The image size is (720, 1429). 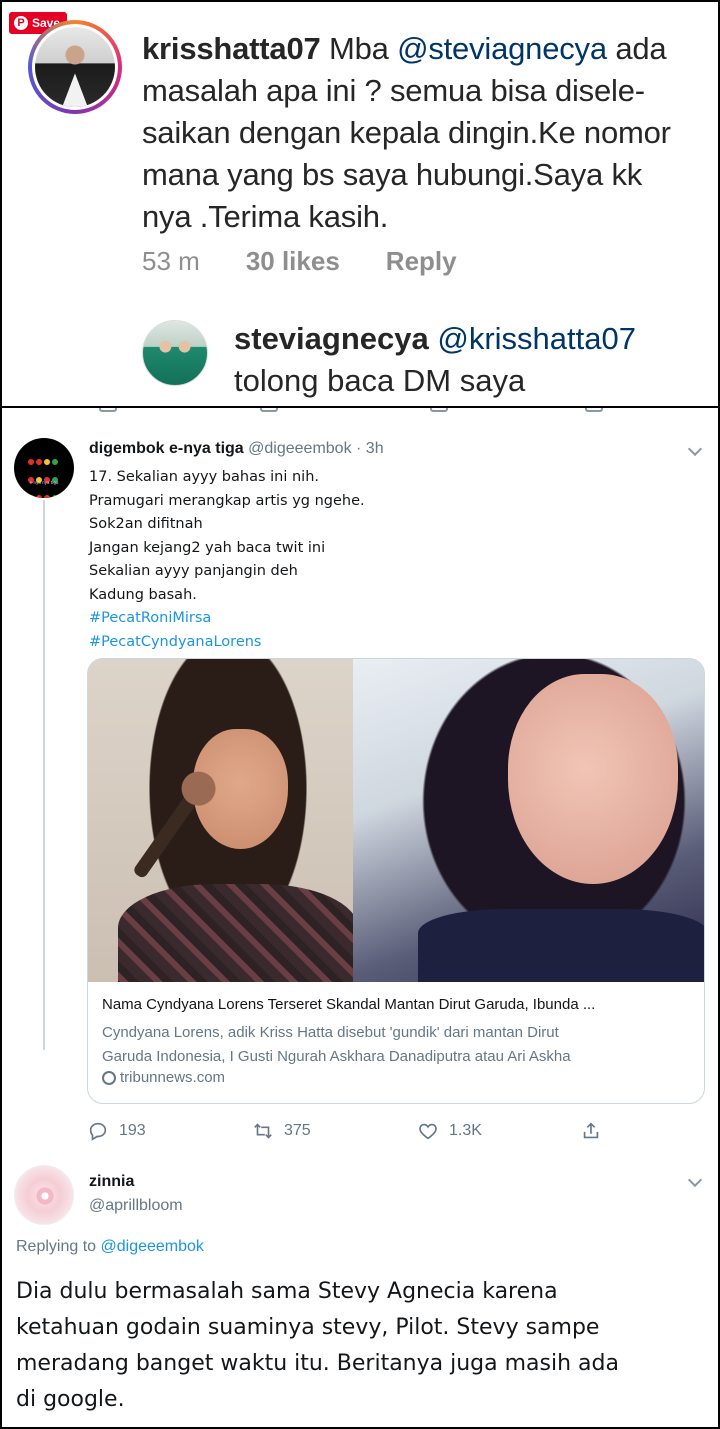 I want to click on replying-to-prefix: Replying to, so click(x=58, y=1246).